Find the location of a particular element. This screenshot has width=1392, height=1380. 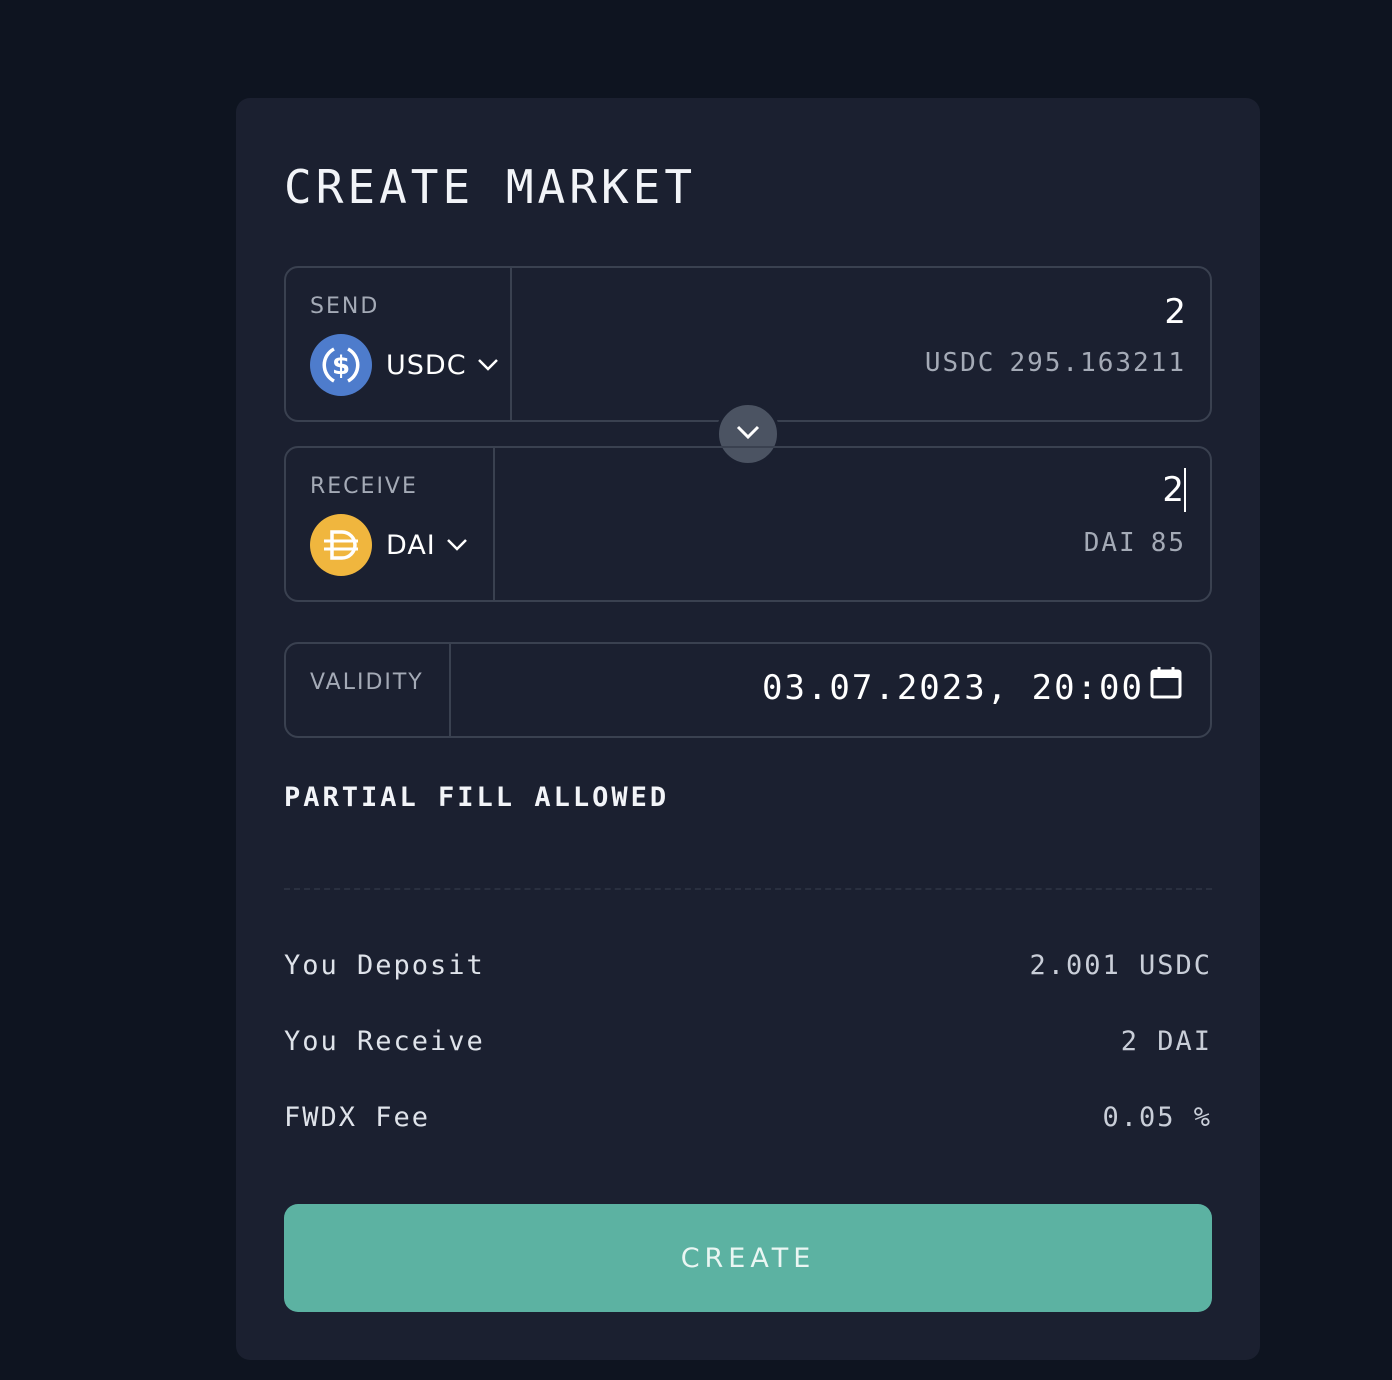

receive-panel: RECEIVE DAI 2 DAI 85 is located at coordinates (748, 524).